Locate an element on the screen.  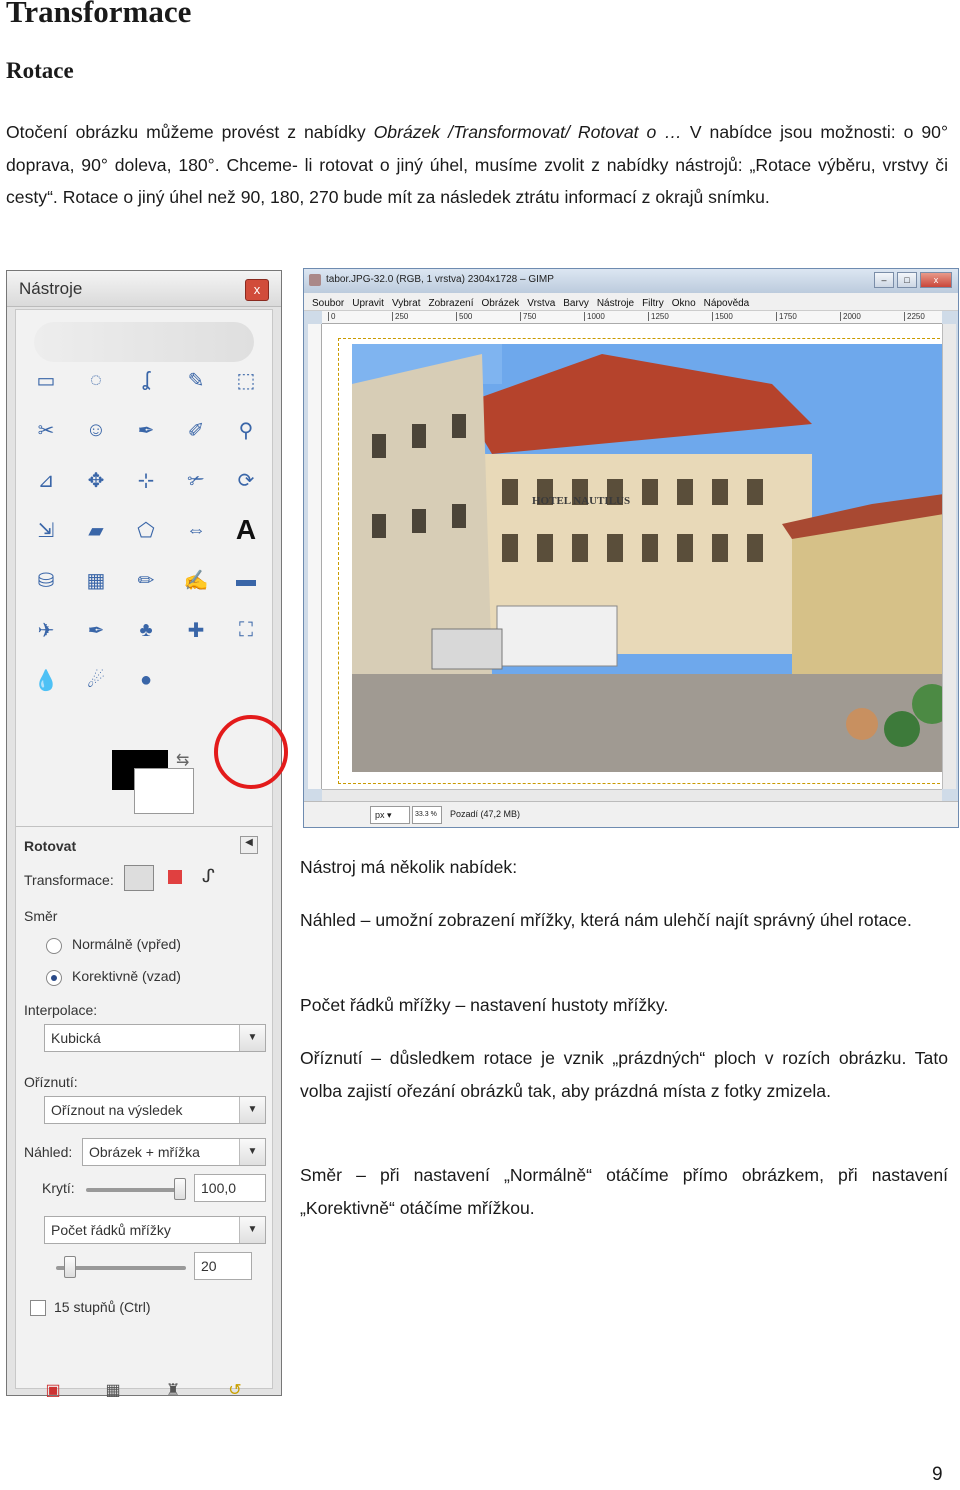
rect-select-tool-icon: ▭ is located at coordinates (46, 380).